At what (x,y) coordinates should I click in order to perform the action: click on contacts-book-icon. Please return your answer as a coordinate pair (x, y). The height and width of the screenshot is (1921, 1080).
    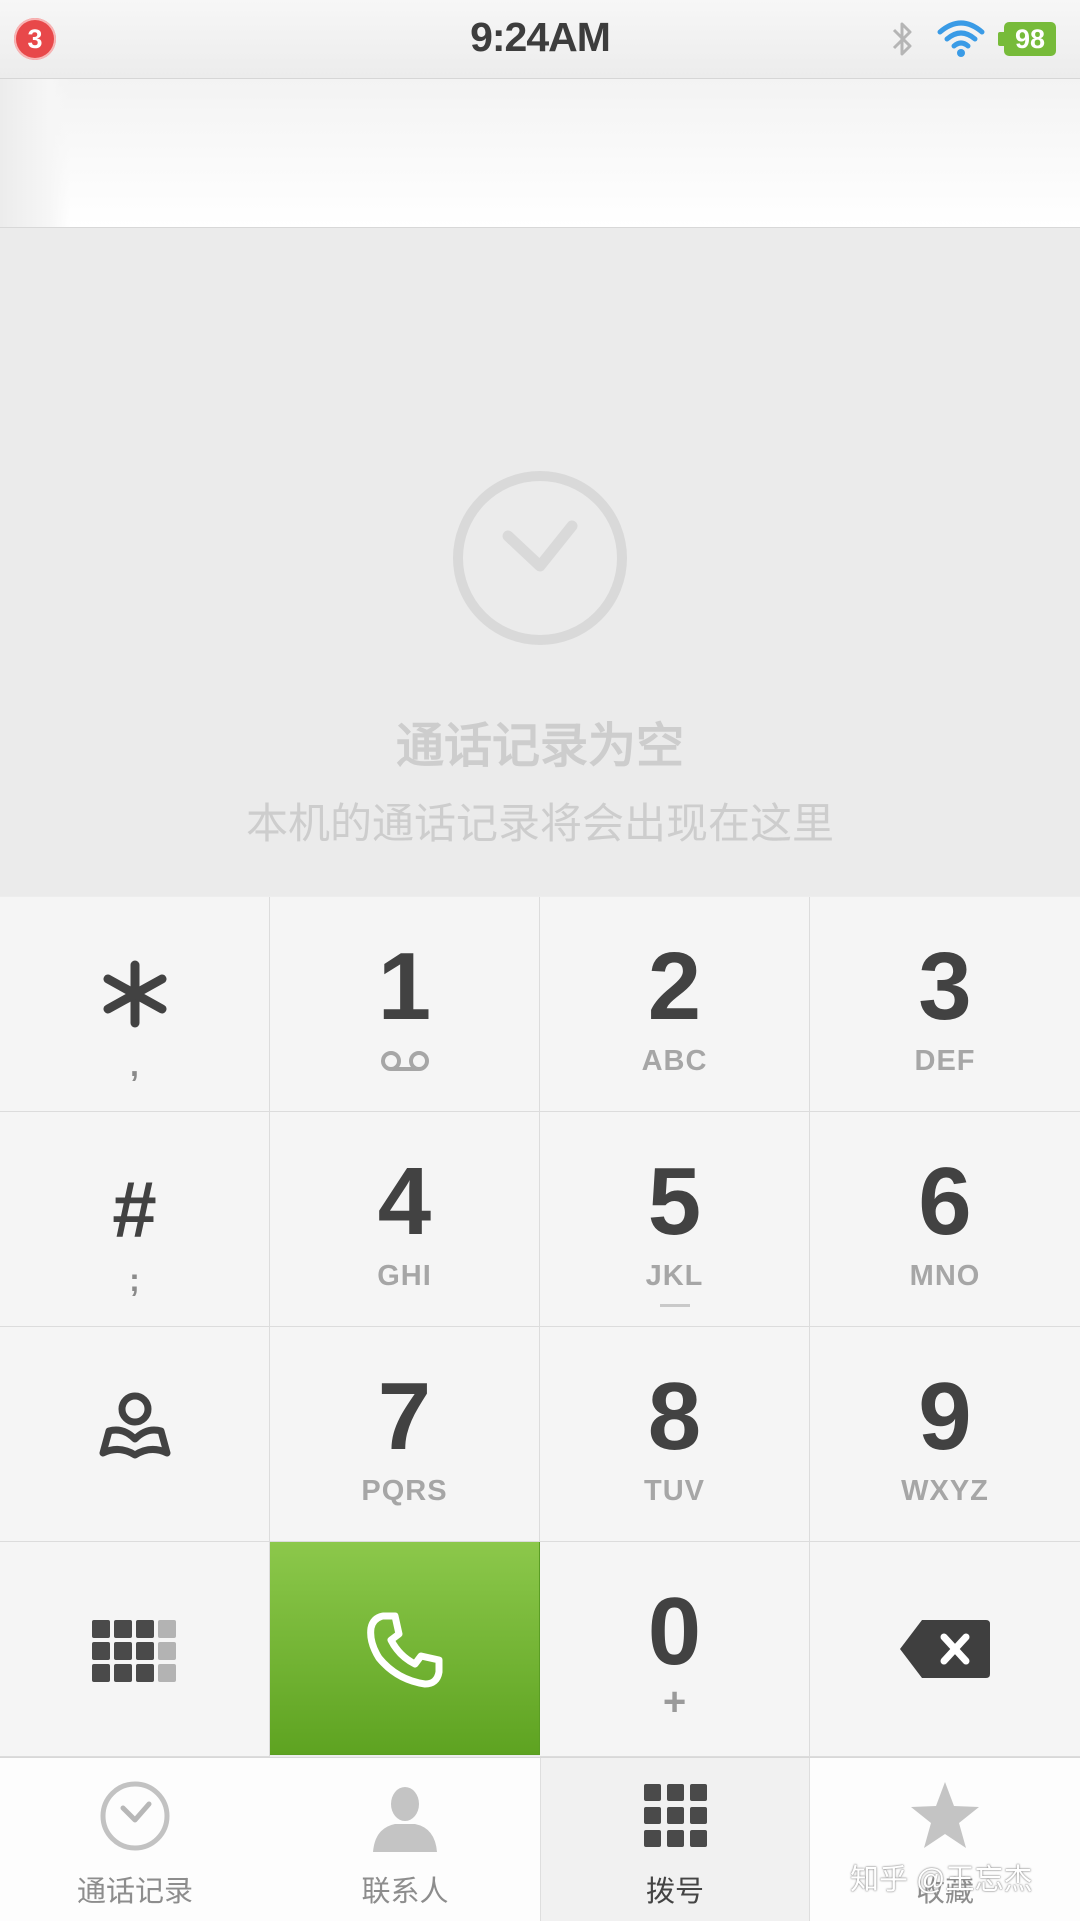
    Looking at the image, I should click on (135, 1425).